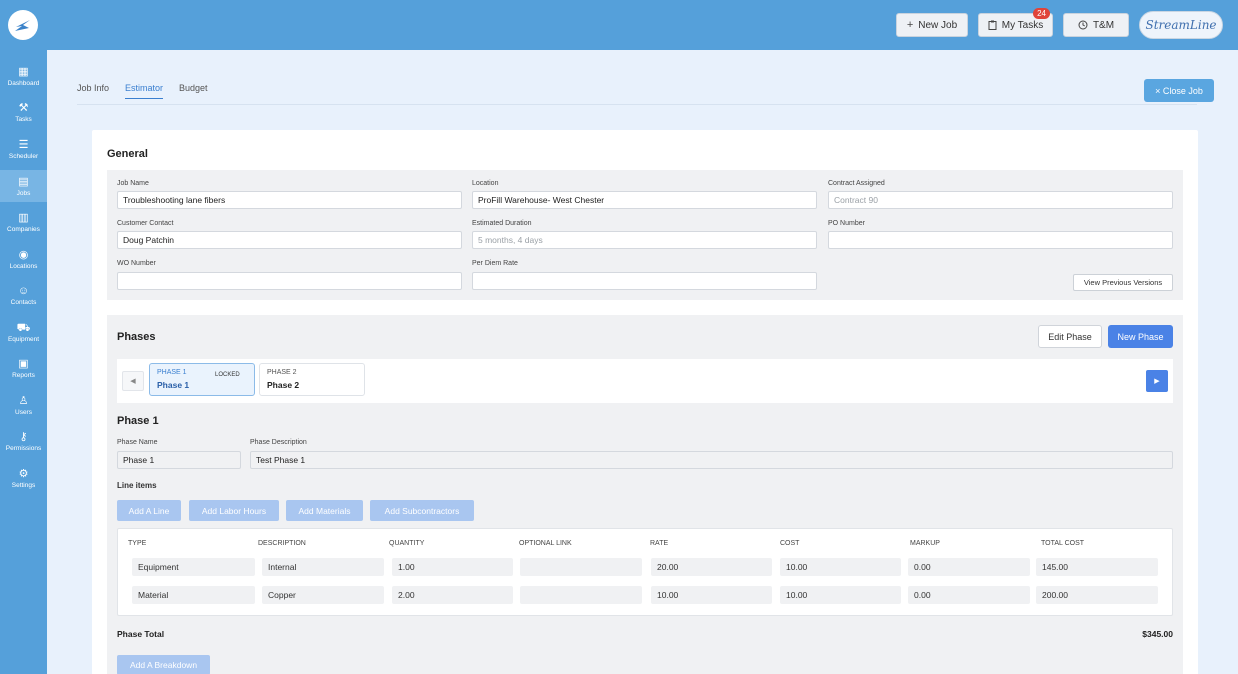 The height and width of the screenshot is (674, 1238). I want to click on sidebar-item-dashboard: ▦ Dashboard, so click(23, 76).